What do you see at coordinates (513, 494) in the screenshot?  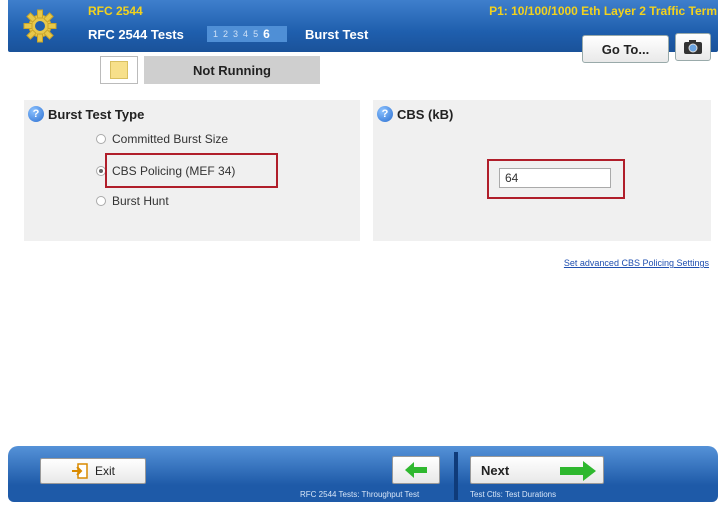 I see `next-caption: Test Ctls: Test Durations` at bounding box center [513, 494].